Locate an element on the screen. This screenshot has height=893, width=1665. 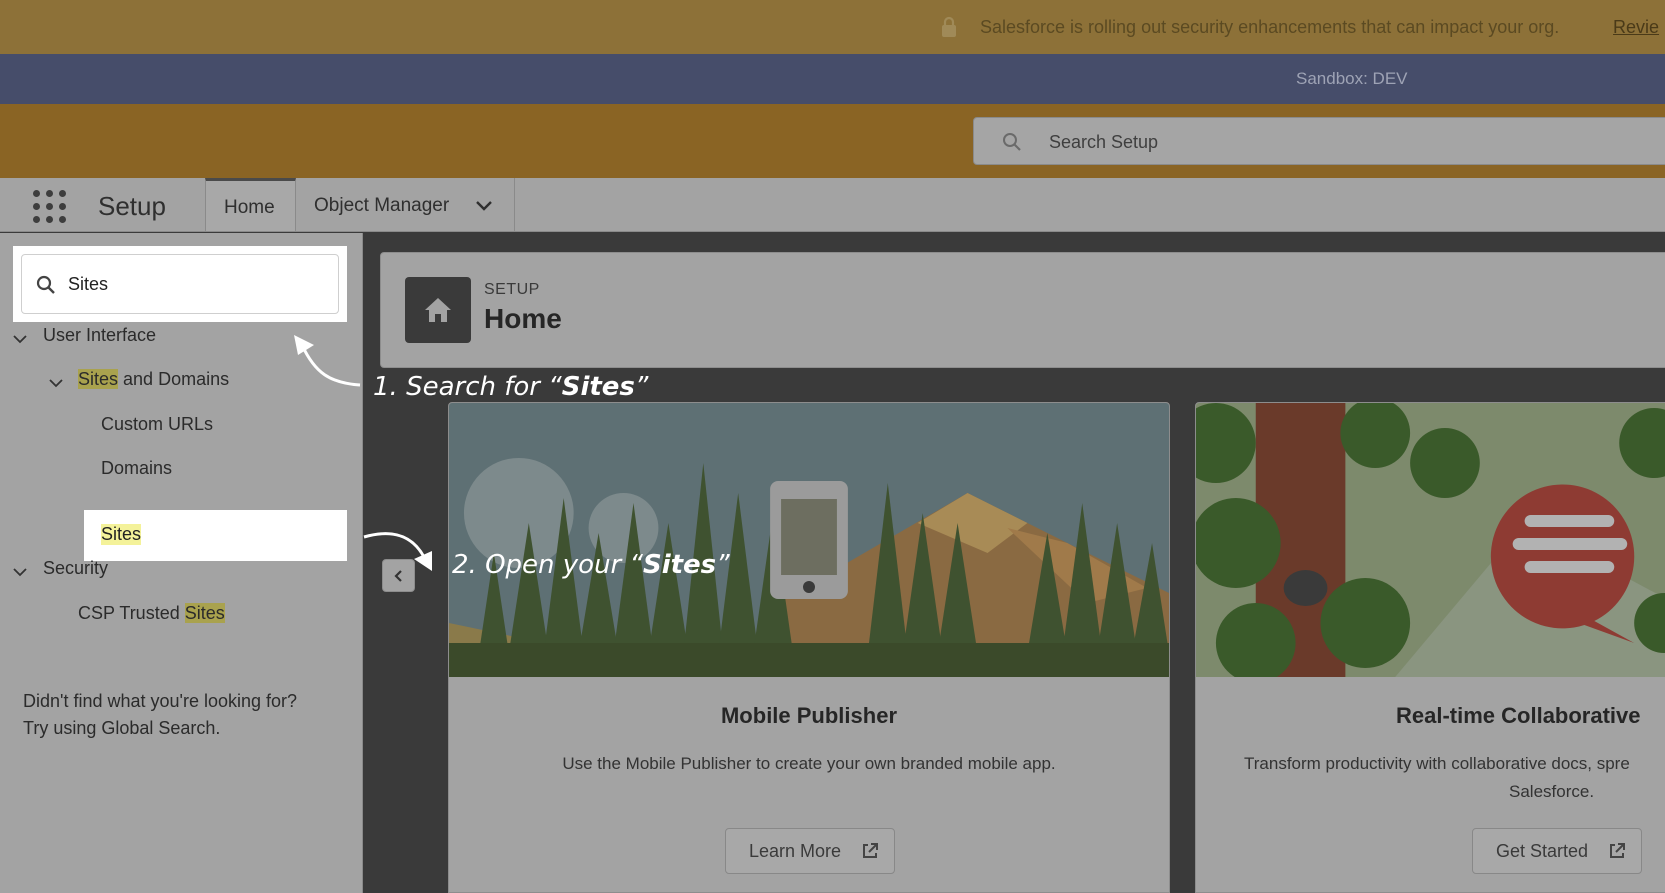
tree-item-sites: Sites is located at coordinates (215, 535).